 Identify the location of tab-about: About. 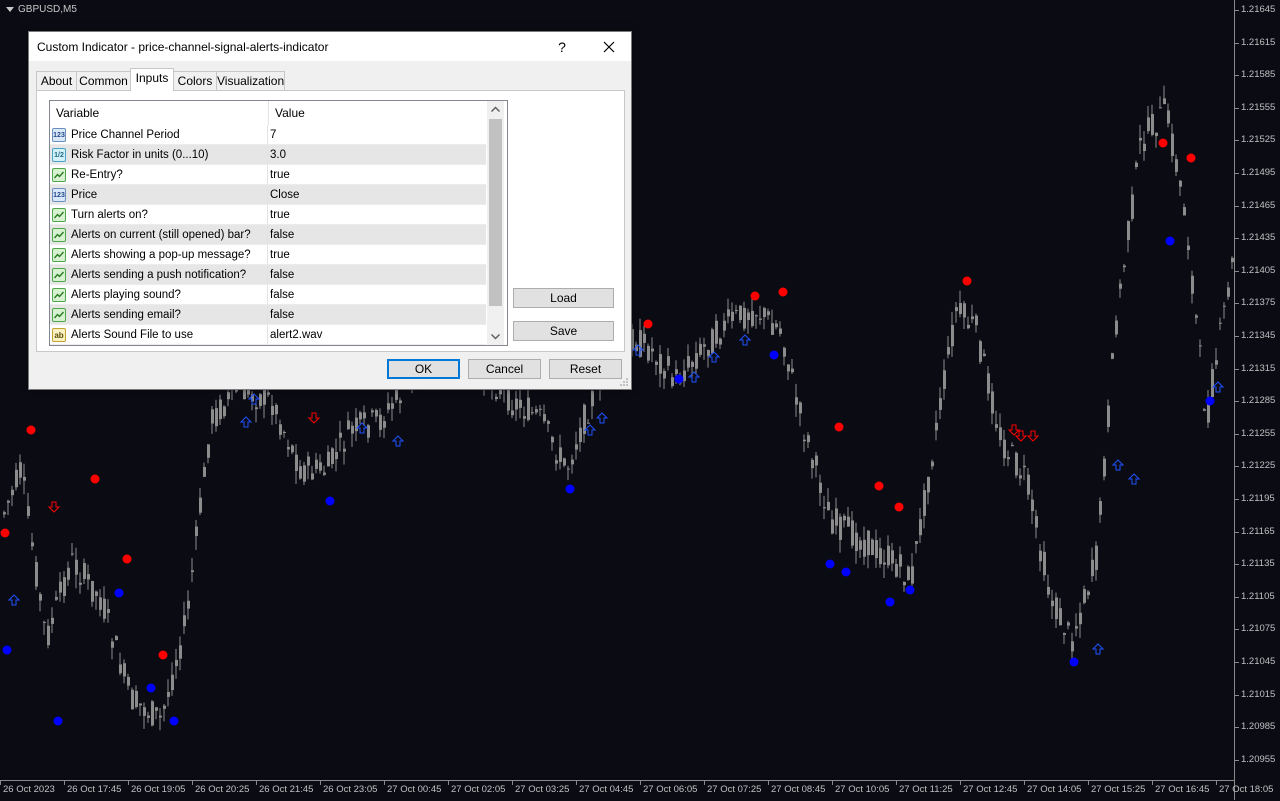
(56, 80).